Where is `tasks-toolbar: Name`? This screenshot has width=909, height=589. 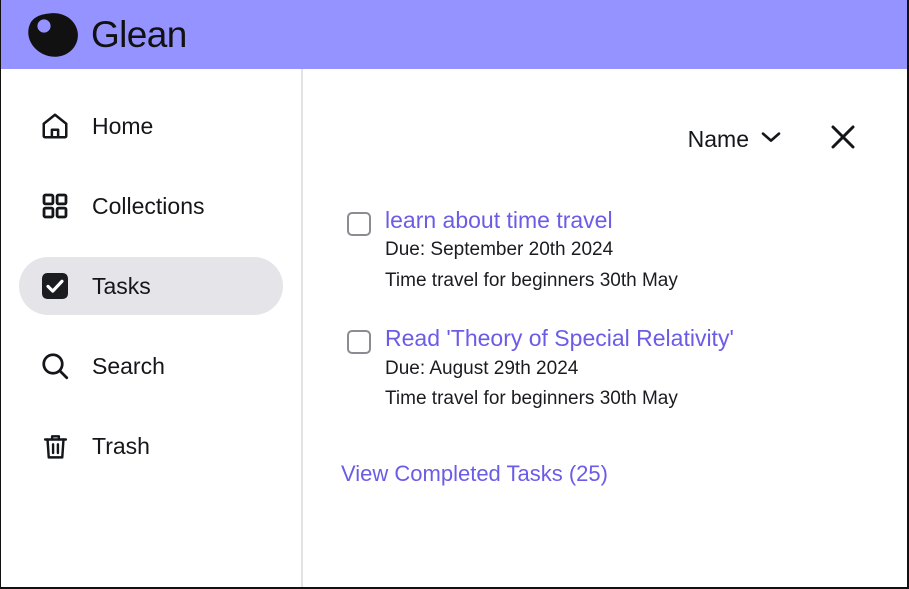
tasks-toolbar: Name is located at coordinates (605, 111).